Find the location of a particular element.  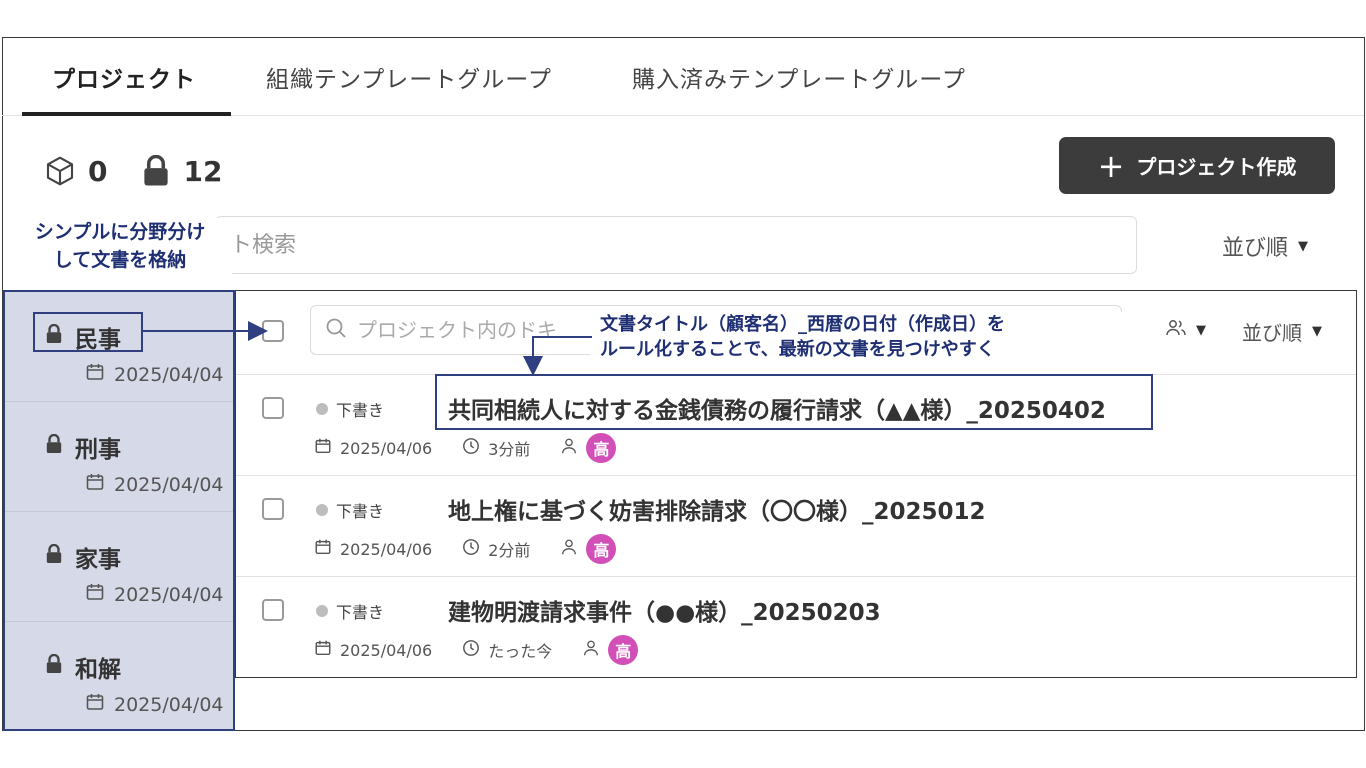

document-meta: 2025/04/06 3分前 高 is located at coordinates (465, 448).